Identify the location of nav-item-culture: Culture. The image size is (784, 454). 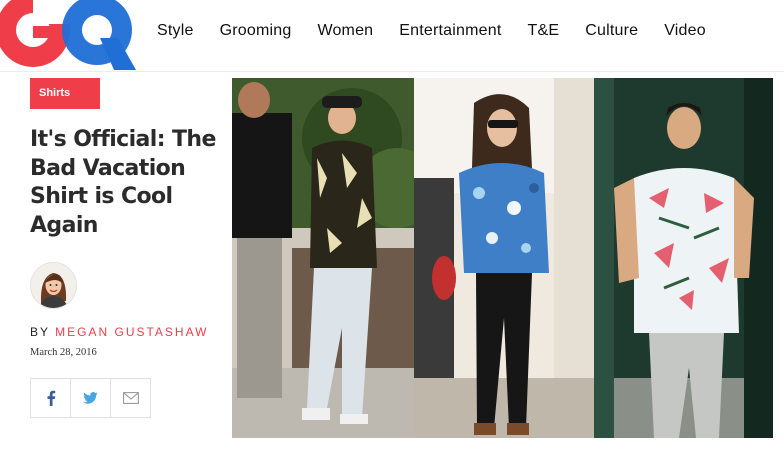
(611, 31).